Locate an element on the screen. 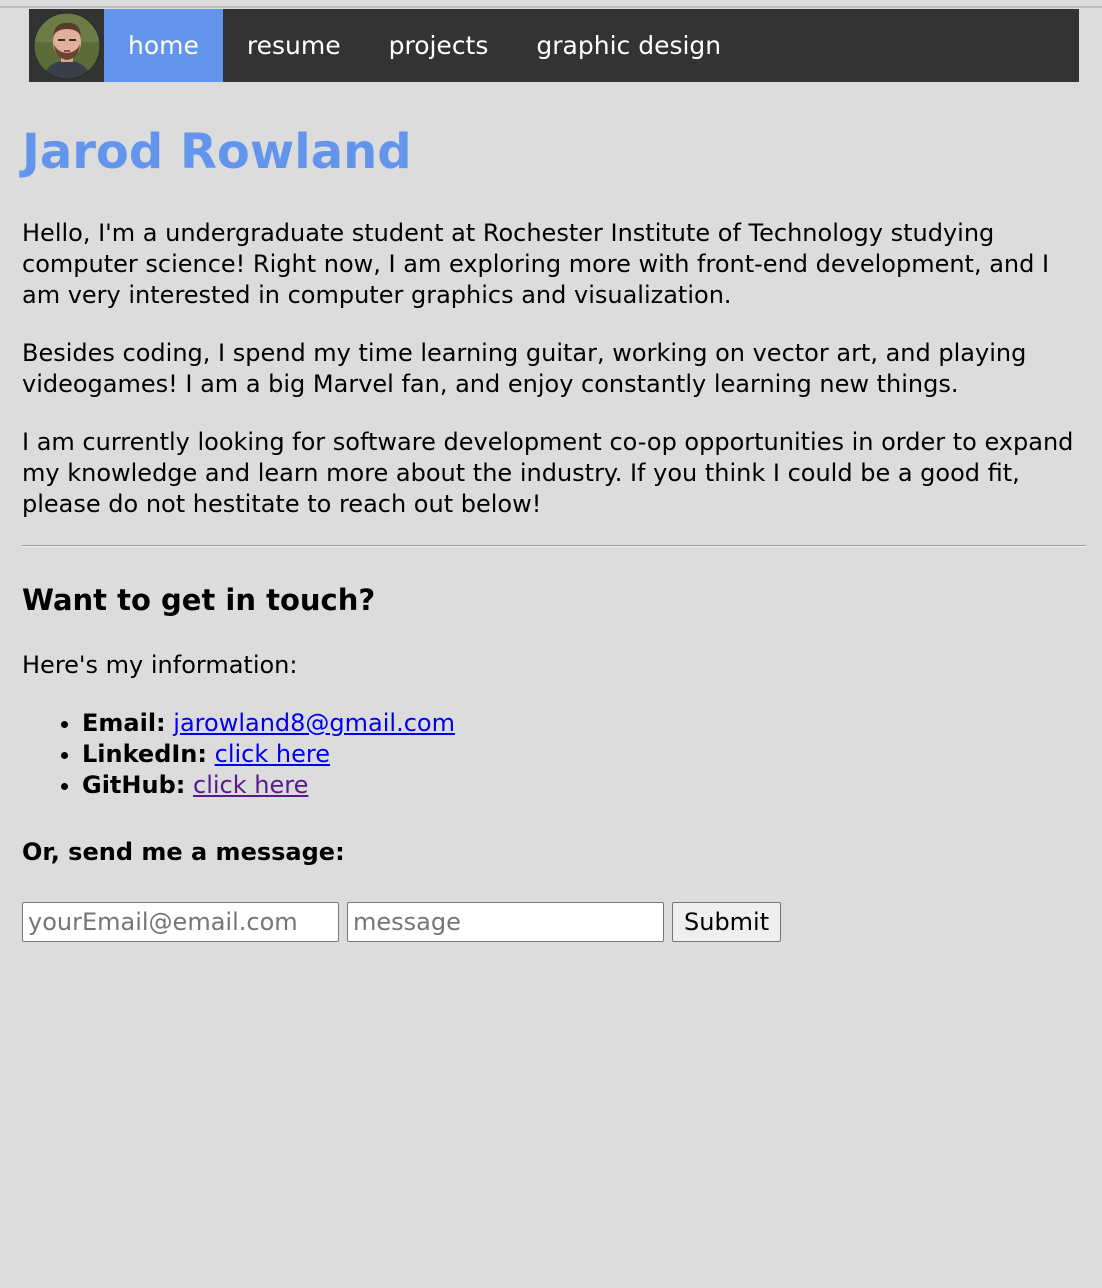  message-form: Submit is located at coordinates (402, 922).